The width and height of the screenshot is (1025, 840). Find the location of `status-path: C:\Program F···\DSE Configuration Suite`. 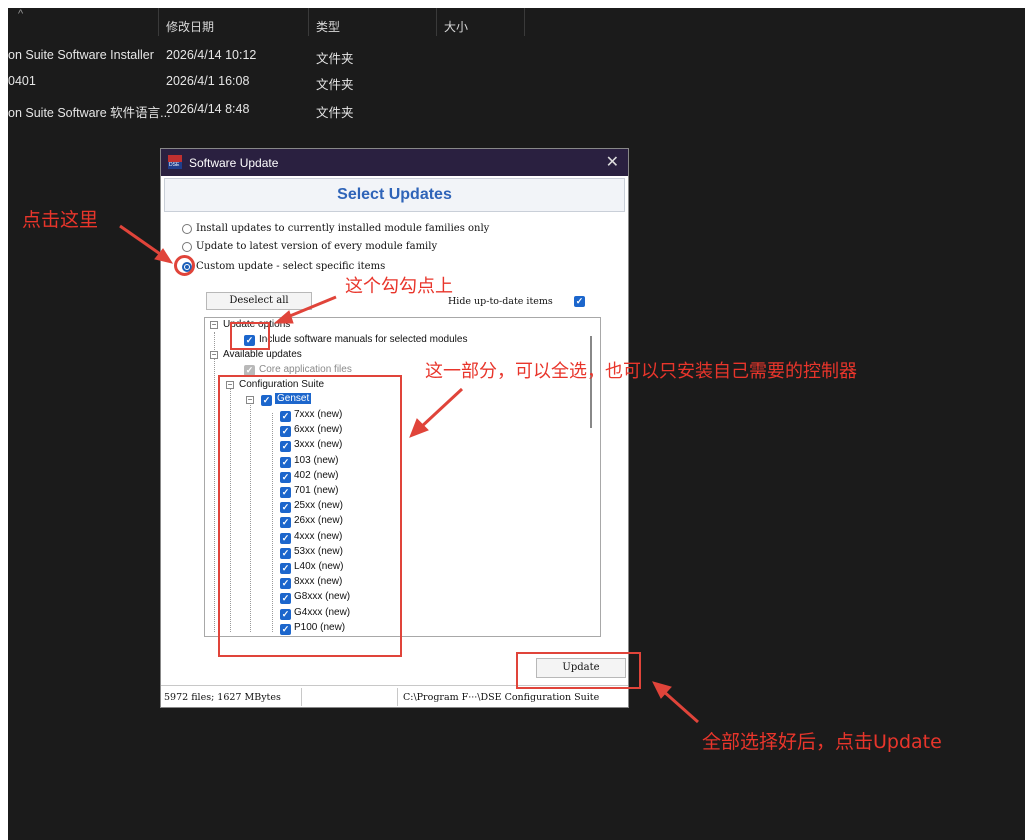

status-path: C:\Program F···\DSE Configuration Suite is located at coordinates (501, 697).